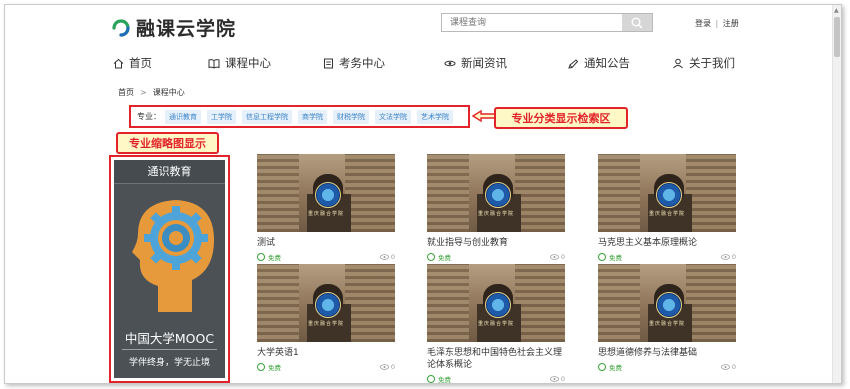  I want to click on login-link: 登录, so click(703, 23).